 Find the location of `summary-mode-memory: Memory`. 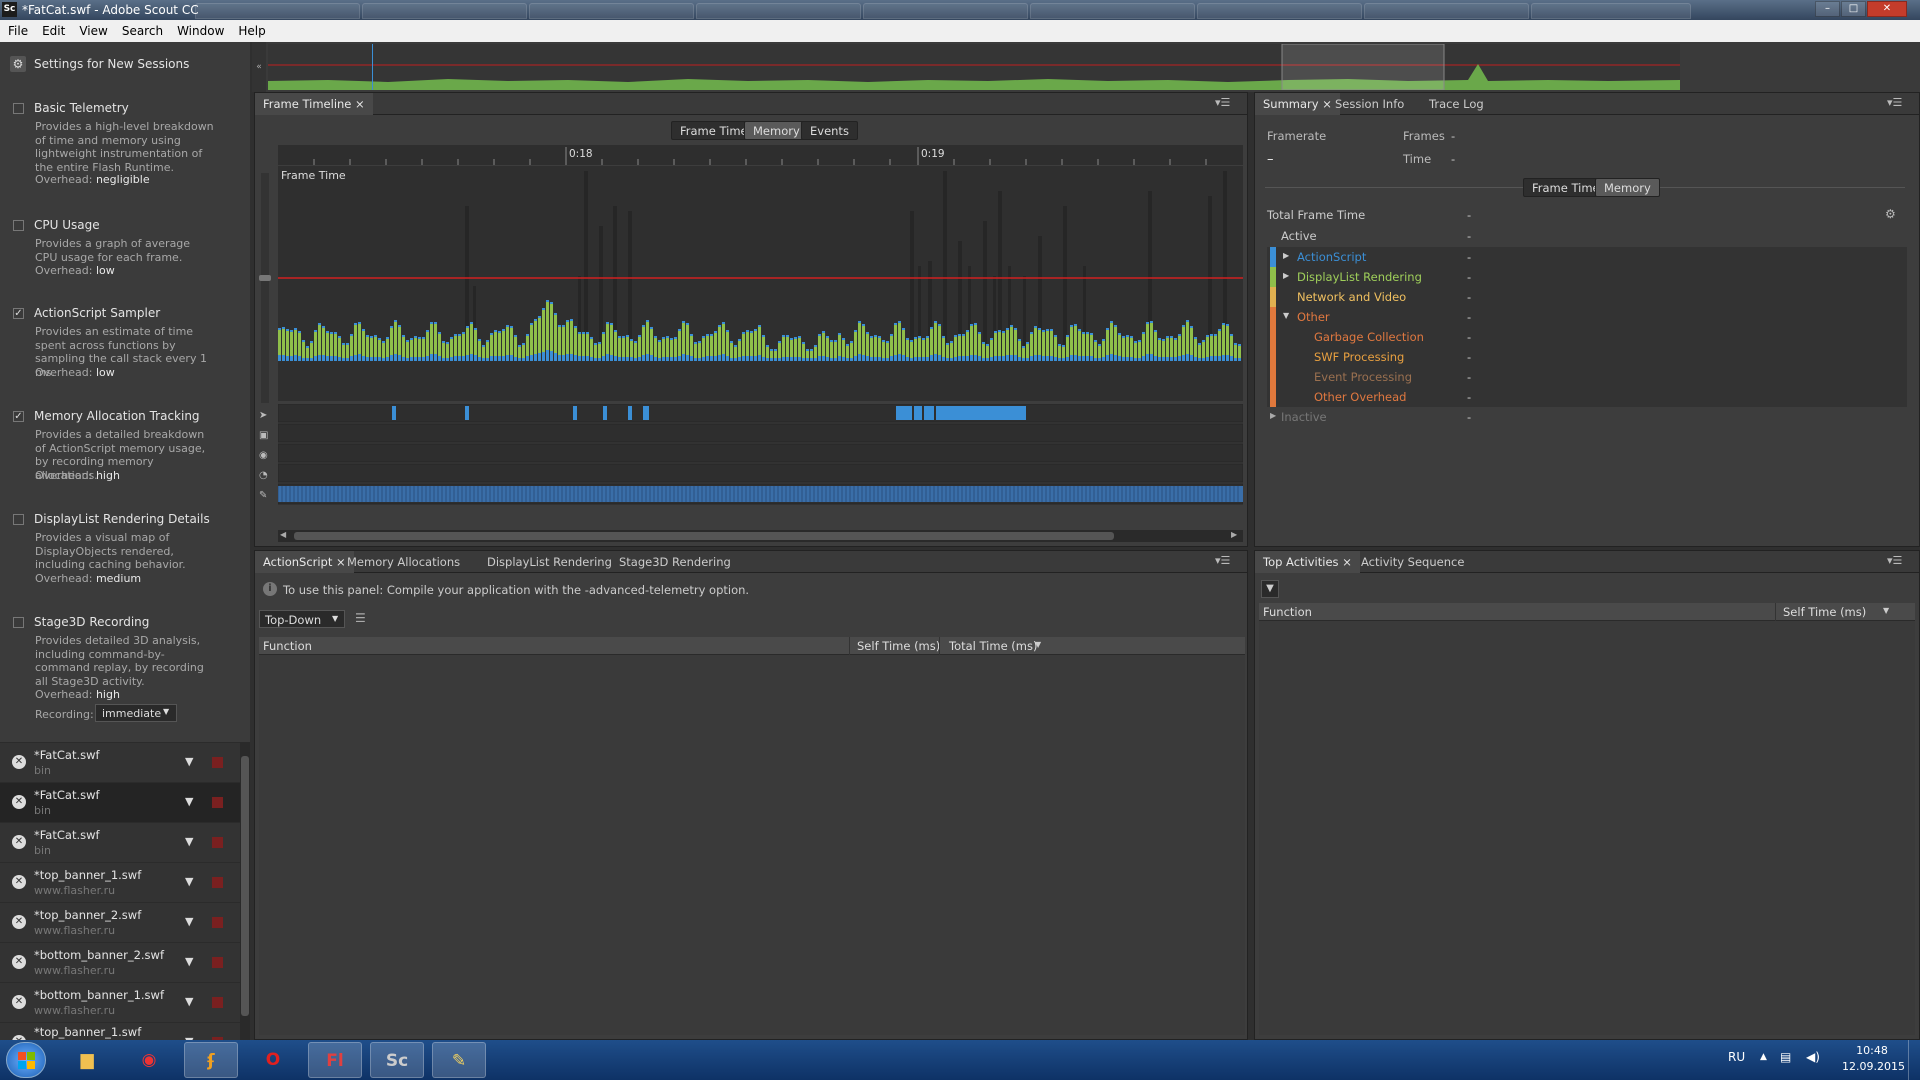

summary-mode-memory: Memory is located at coordinates (1627, 187).